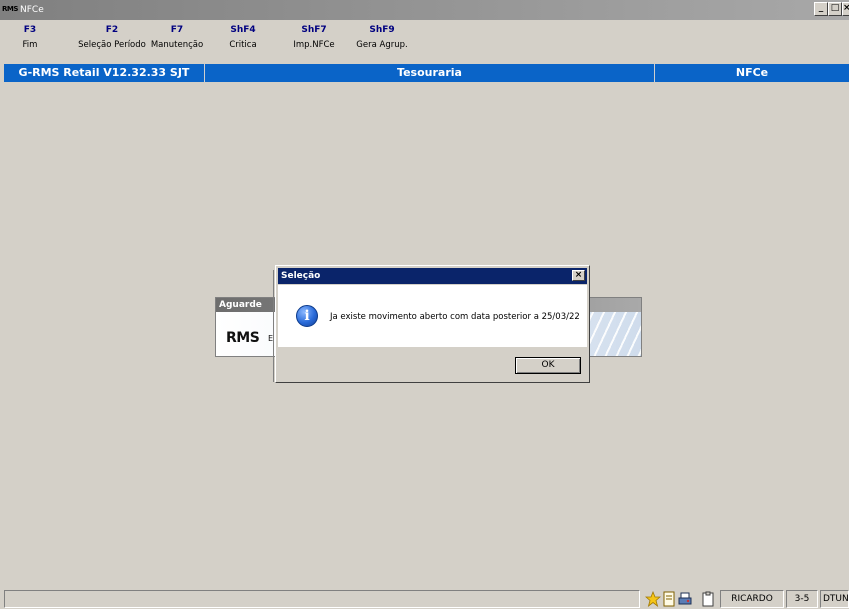  I want to click on window-titlebar: RMS NFCe _ □ ×, so click(424, 10).